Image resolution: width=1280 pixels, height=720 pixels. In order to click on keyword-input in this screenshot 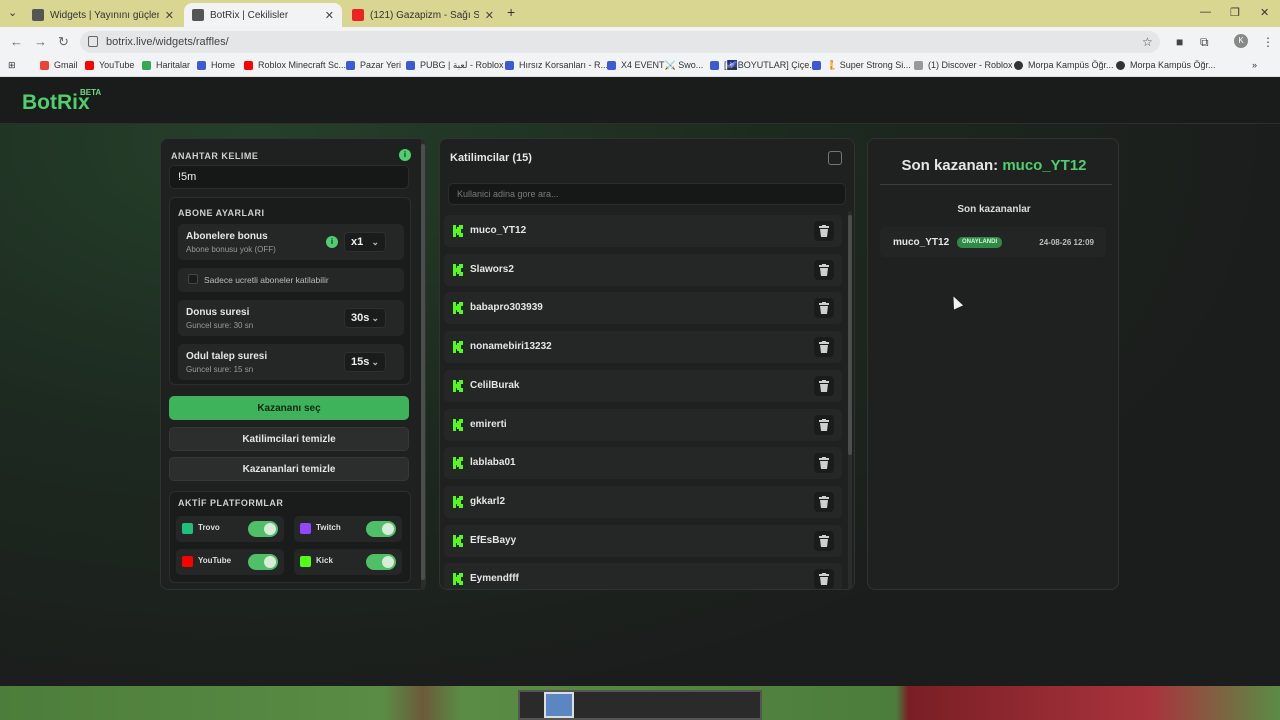, I will do `click(289, 177)`.